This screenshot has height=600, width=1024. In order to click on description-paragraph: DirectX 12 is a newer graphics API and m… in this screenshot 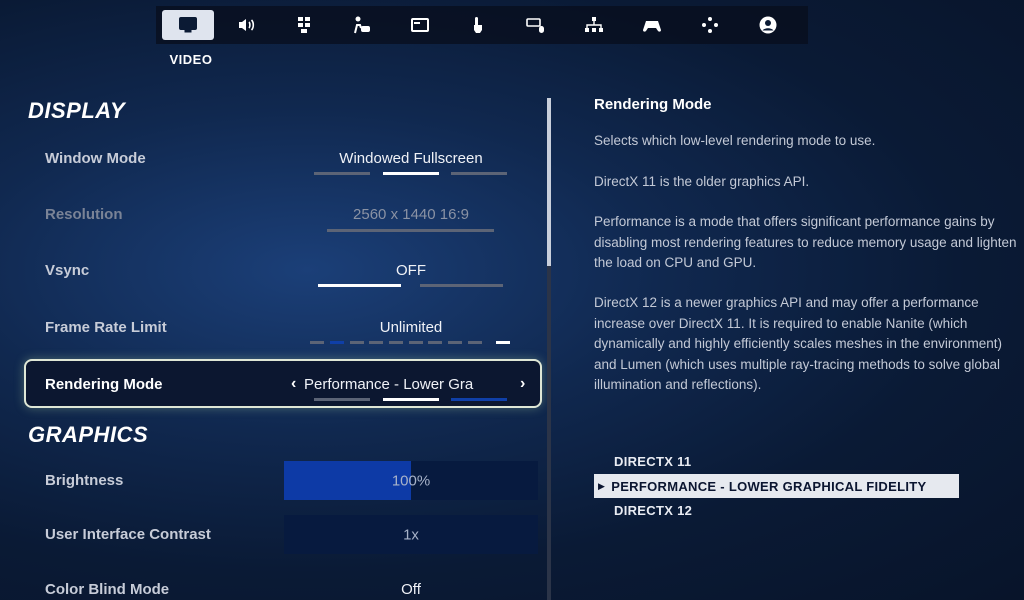, I will do `click(798, 343)`.